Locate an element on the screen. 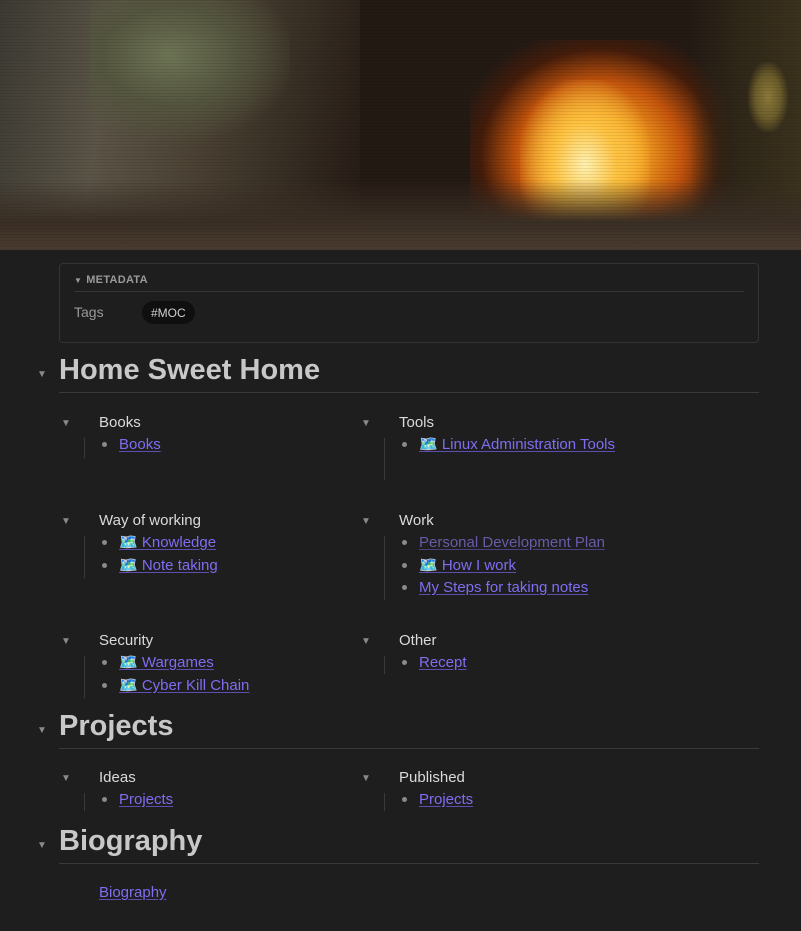 This screenshot has width=801, height=931. list-item: 🗺️ Note taking is located at coordinates (225, 566).